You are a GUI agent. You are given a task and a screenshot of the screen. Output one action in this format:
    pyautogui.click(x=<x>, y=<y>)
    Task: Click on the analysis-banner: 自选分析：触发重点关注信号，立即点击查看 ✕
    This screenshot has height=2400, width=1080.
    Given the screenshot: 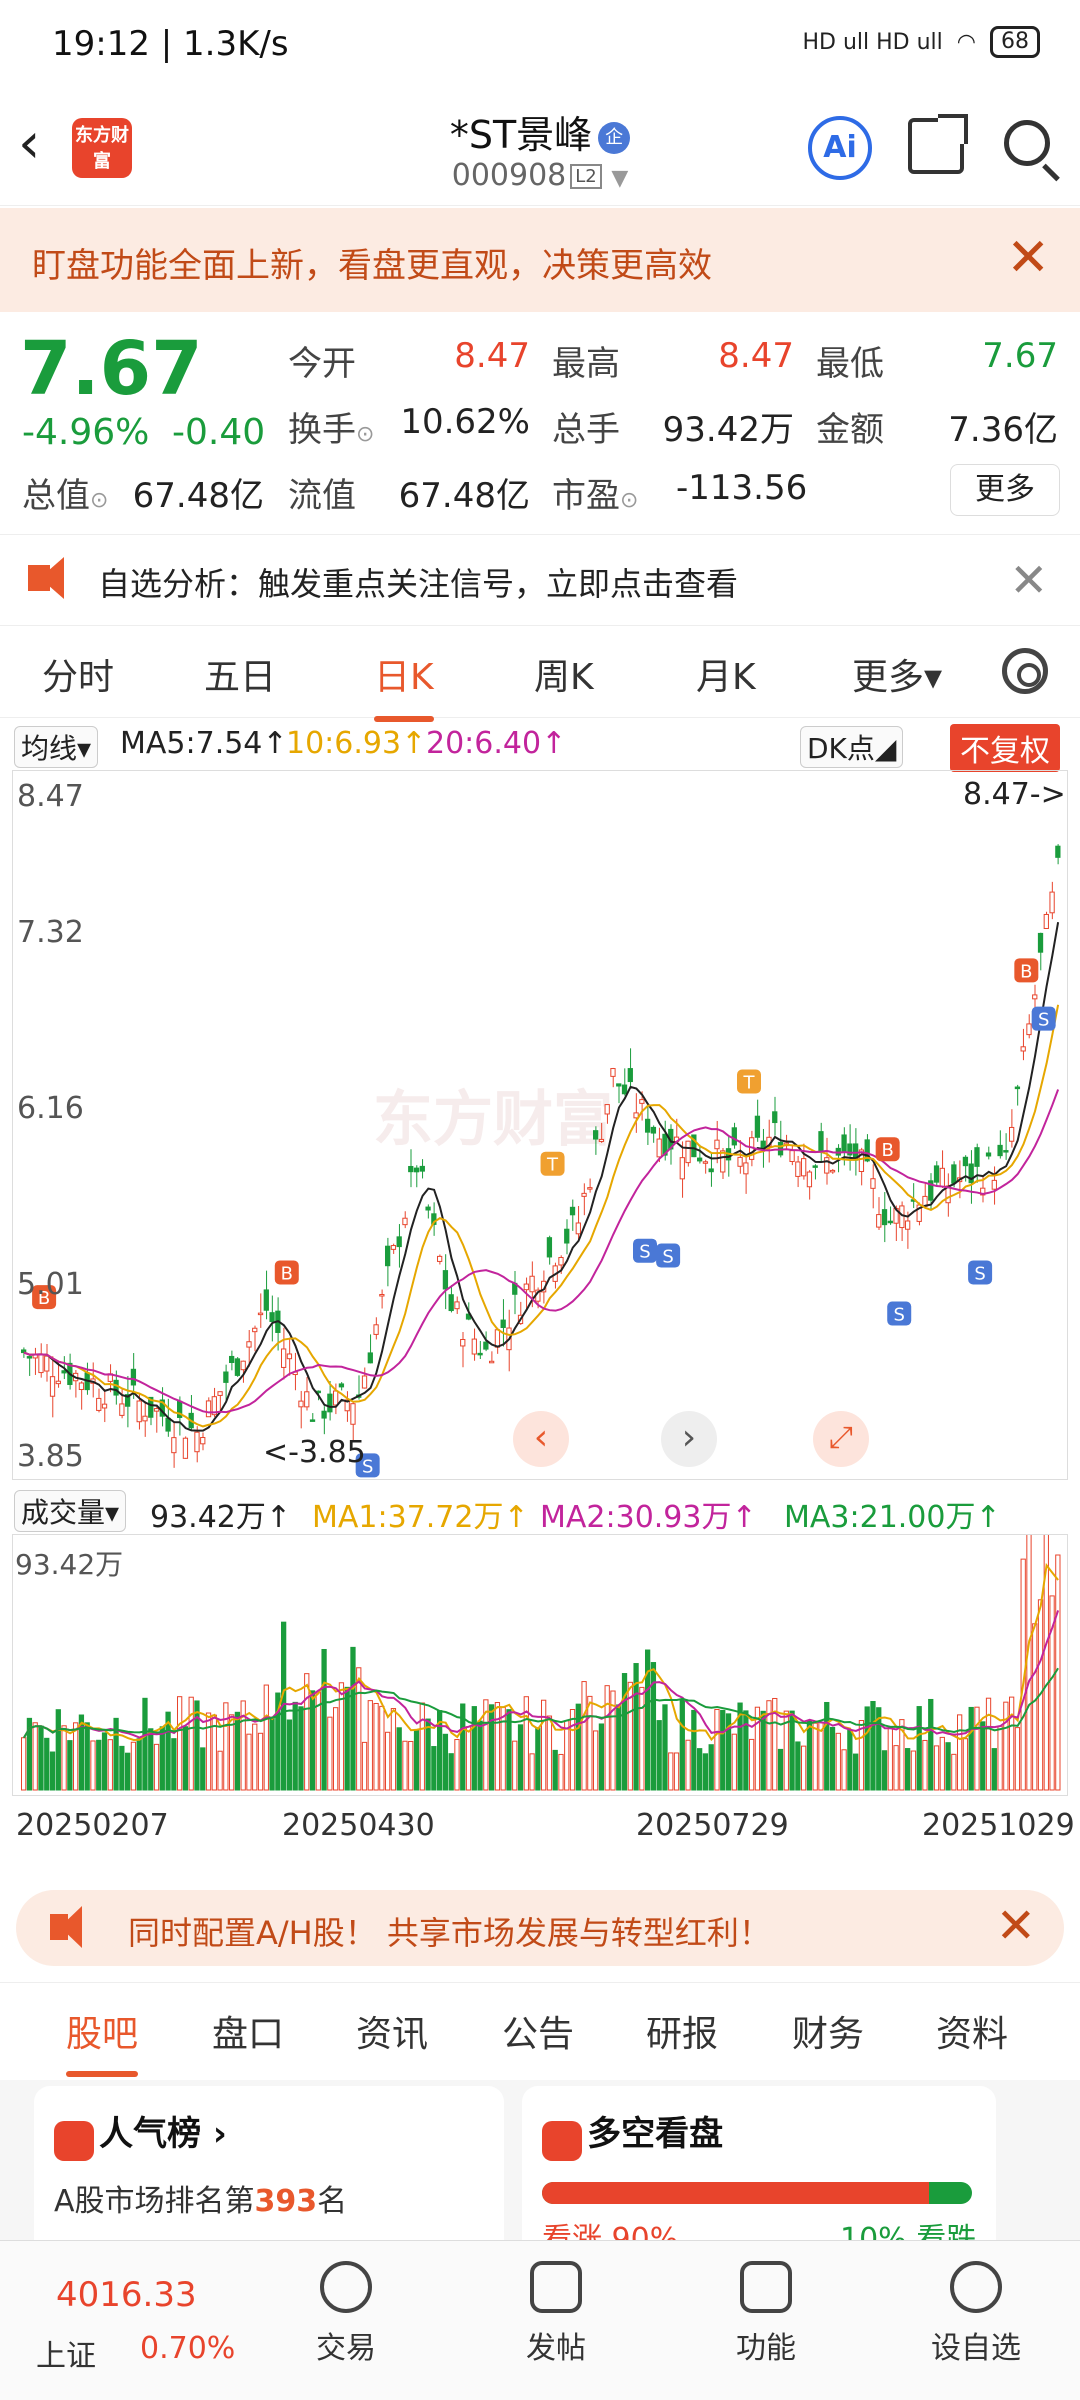 What is the action you would take?
    pyautogui.click(x=540, y=580)
    